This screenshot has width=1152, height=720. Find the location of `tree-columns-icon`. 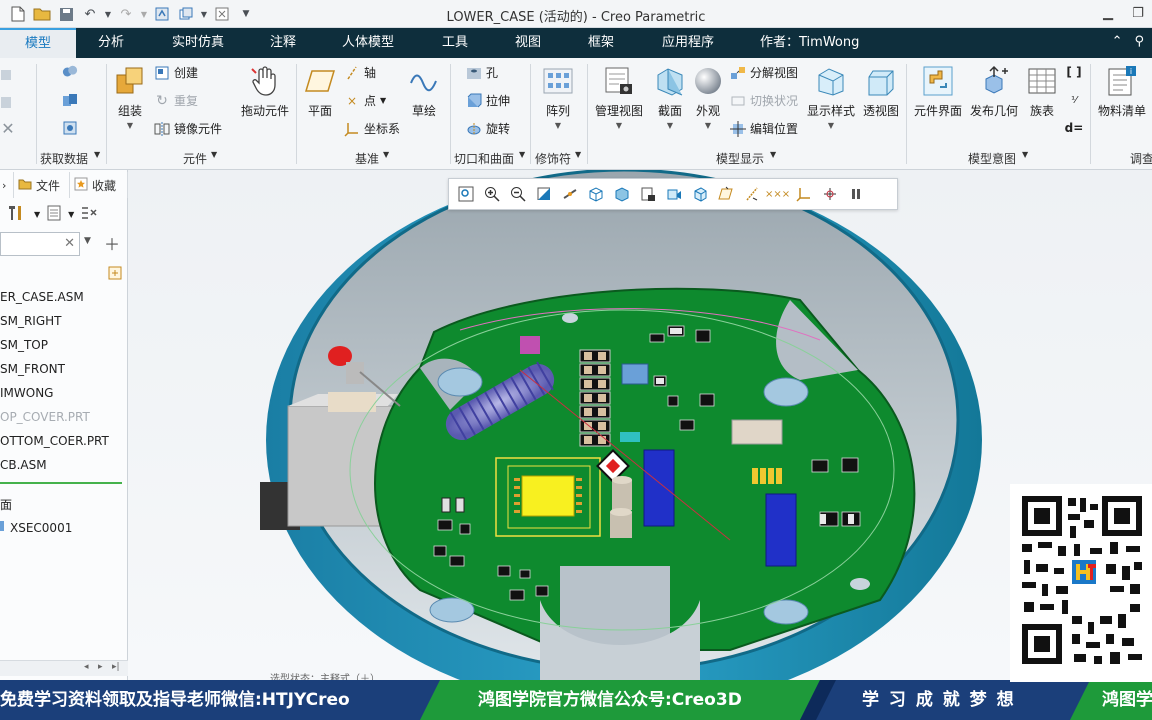

tree-columns-icon is located at coordinates (89, 214).